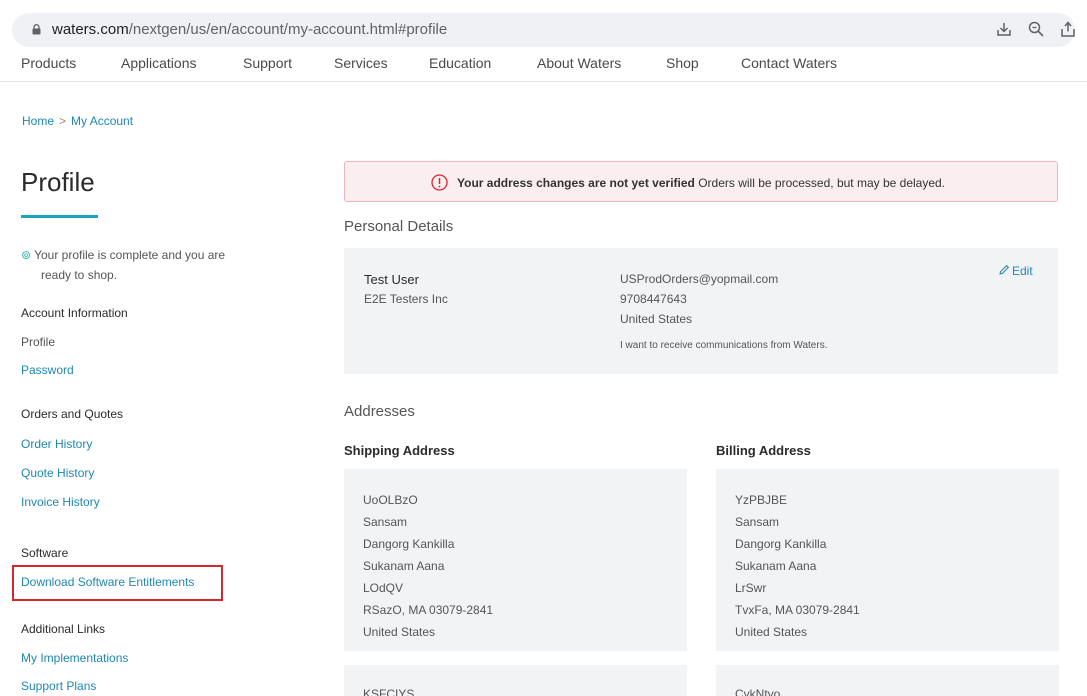 The height and width of the screenshot is (696, 1087). What do you see at coordinates (763, 450) in the screenshot?
I see `billing-address-heading: Billing Address` at bounding box center [763, 450].